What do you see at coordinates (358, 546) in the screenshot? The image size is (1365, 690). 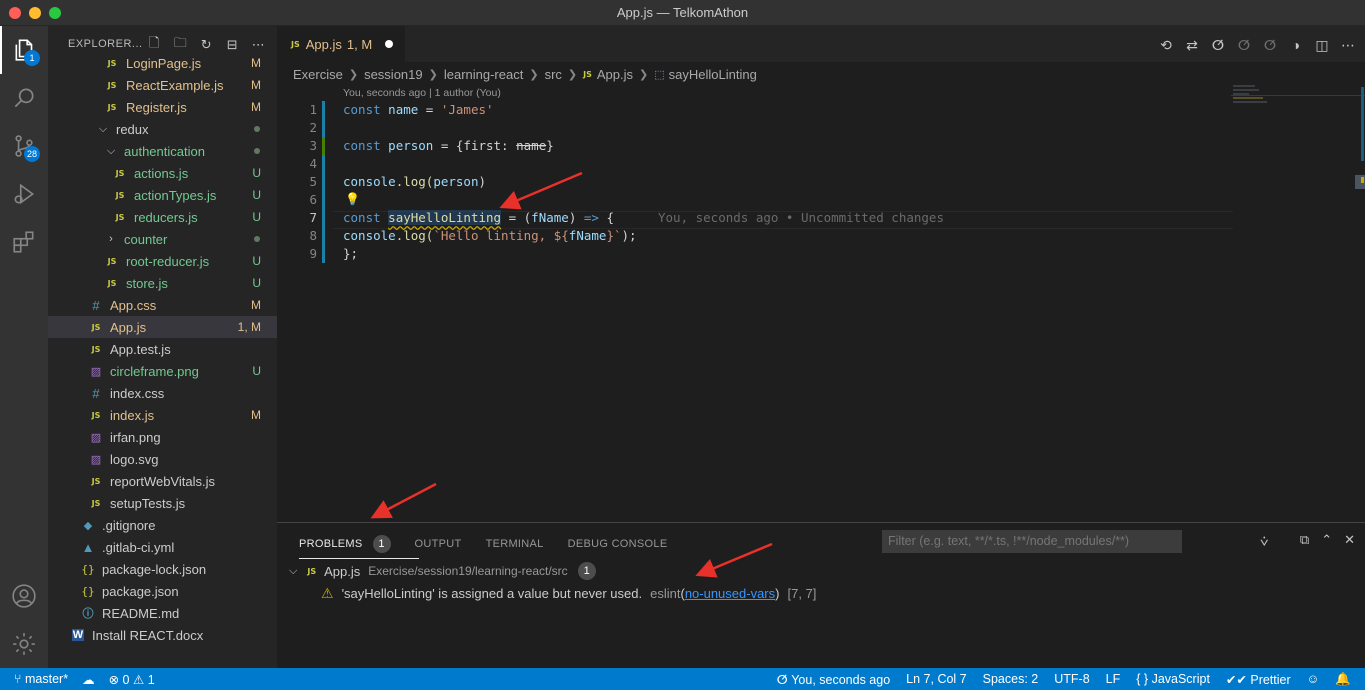 I see `tab-problems: PROBLEMS 1` at bounding box center [358, 546].